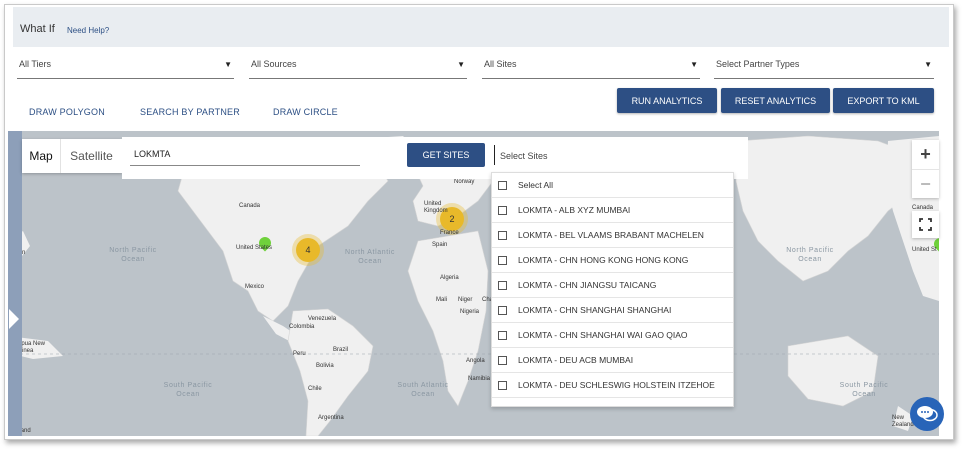 The height and width of the screenshot is (450, 964). What do you see at coordinates (481, 27) in the screenshot?
I see `page-header: What If Need Help?` at bounding box center [481, 27].